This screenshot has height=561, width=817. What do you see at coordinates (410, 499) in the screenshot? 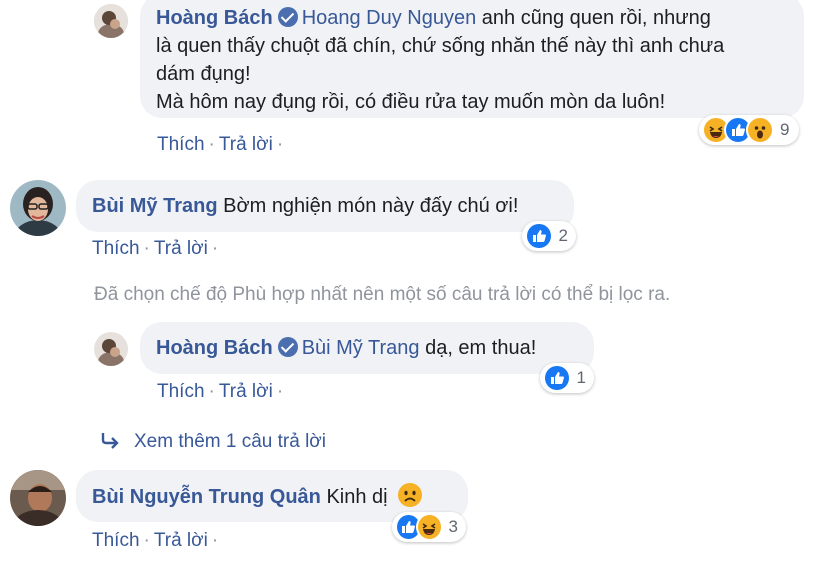
I see `sad-face-icon` at bounding box center [410, 499].